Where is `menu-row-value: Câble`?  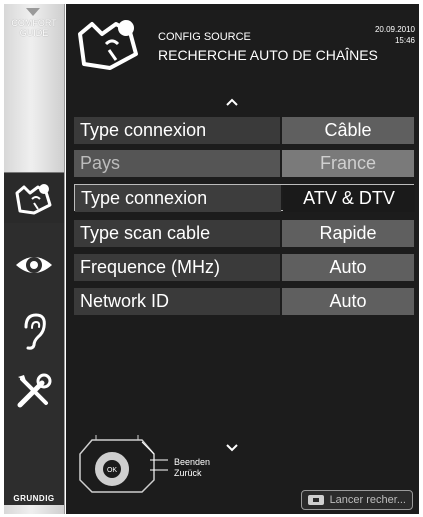
menu-row-value: Câble is located at coordinates (348, 130).